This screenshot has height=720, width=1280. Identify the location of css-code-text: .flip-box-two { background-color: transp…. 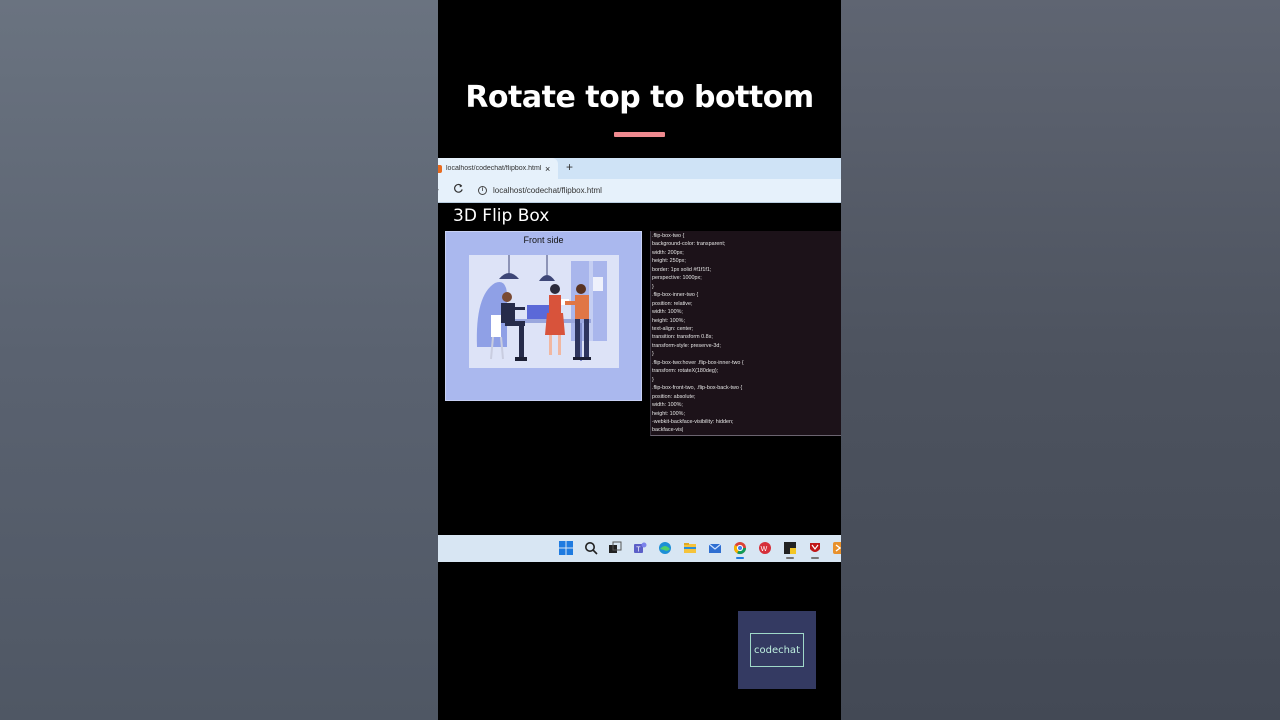
(698, 333).